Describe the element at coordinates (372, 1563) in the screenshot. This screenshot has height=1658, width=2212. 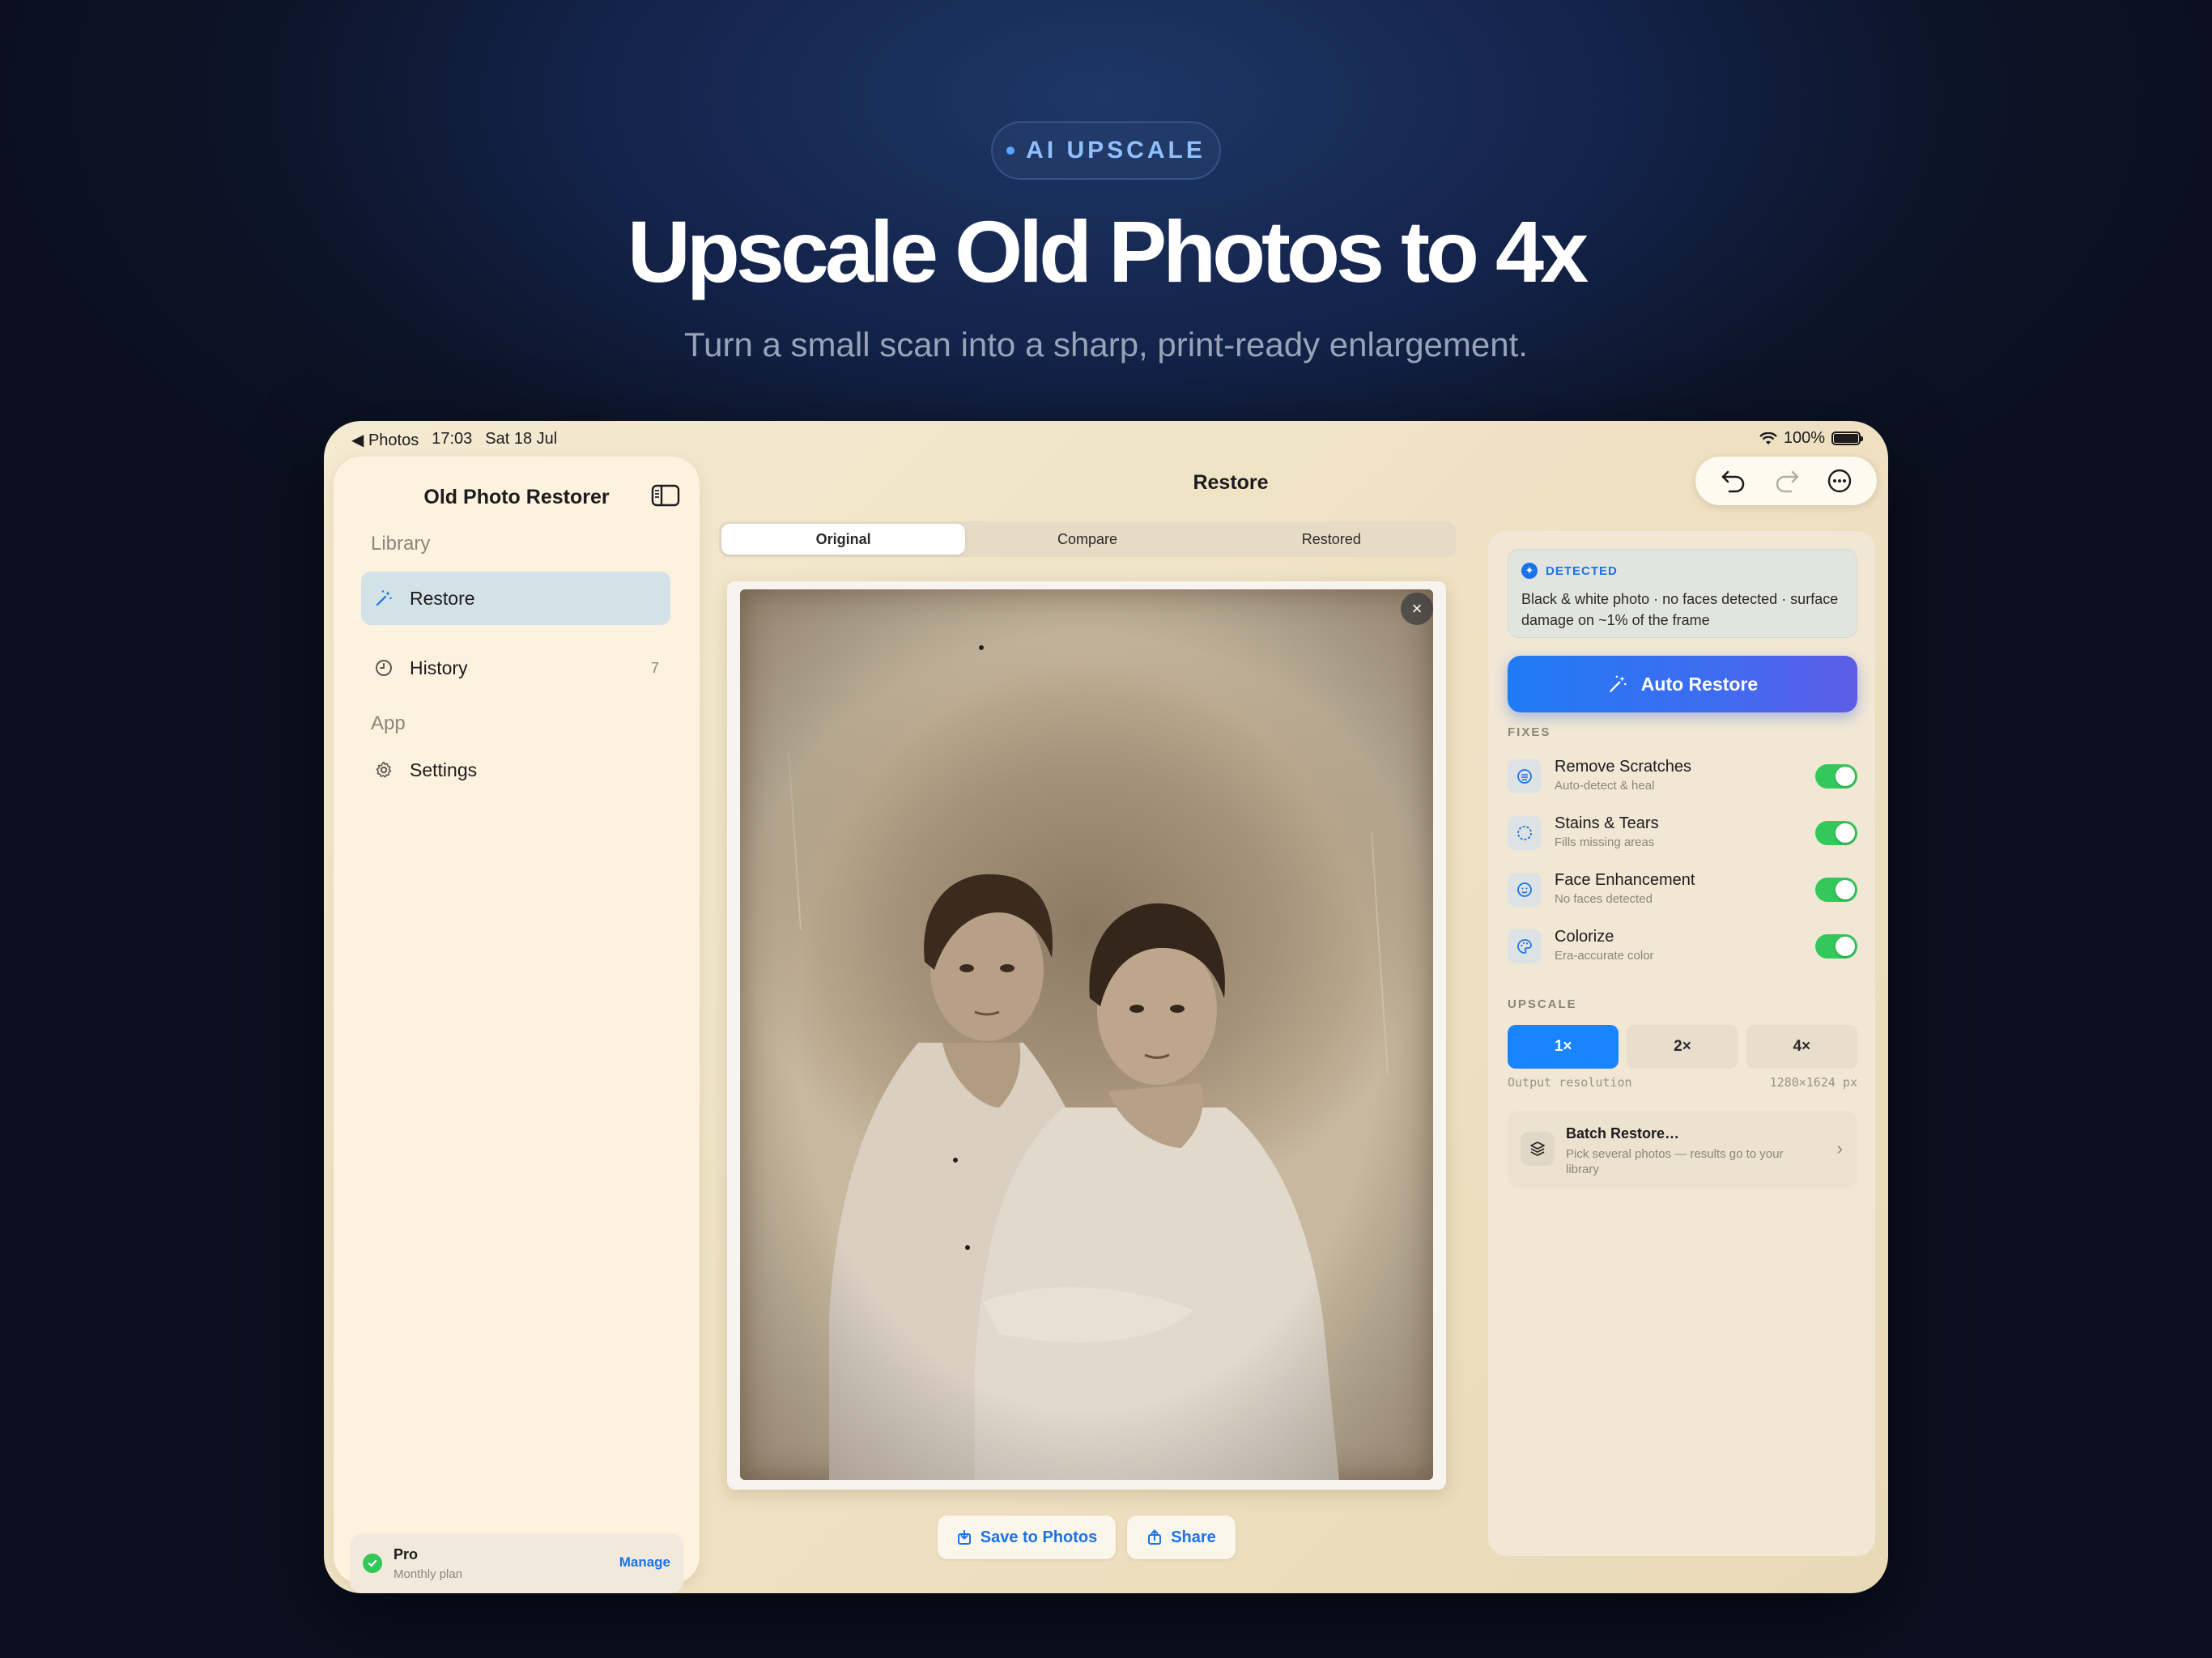
I see `checkmark-icon` at that location.